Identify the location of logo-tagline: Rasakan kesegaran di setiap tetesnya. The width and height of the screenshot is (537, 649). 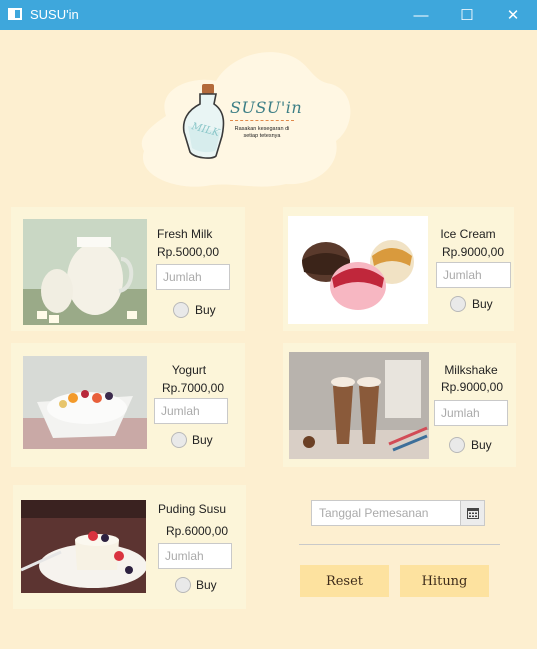
(262, 132).